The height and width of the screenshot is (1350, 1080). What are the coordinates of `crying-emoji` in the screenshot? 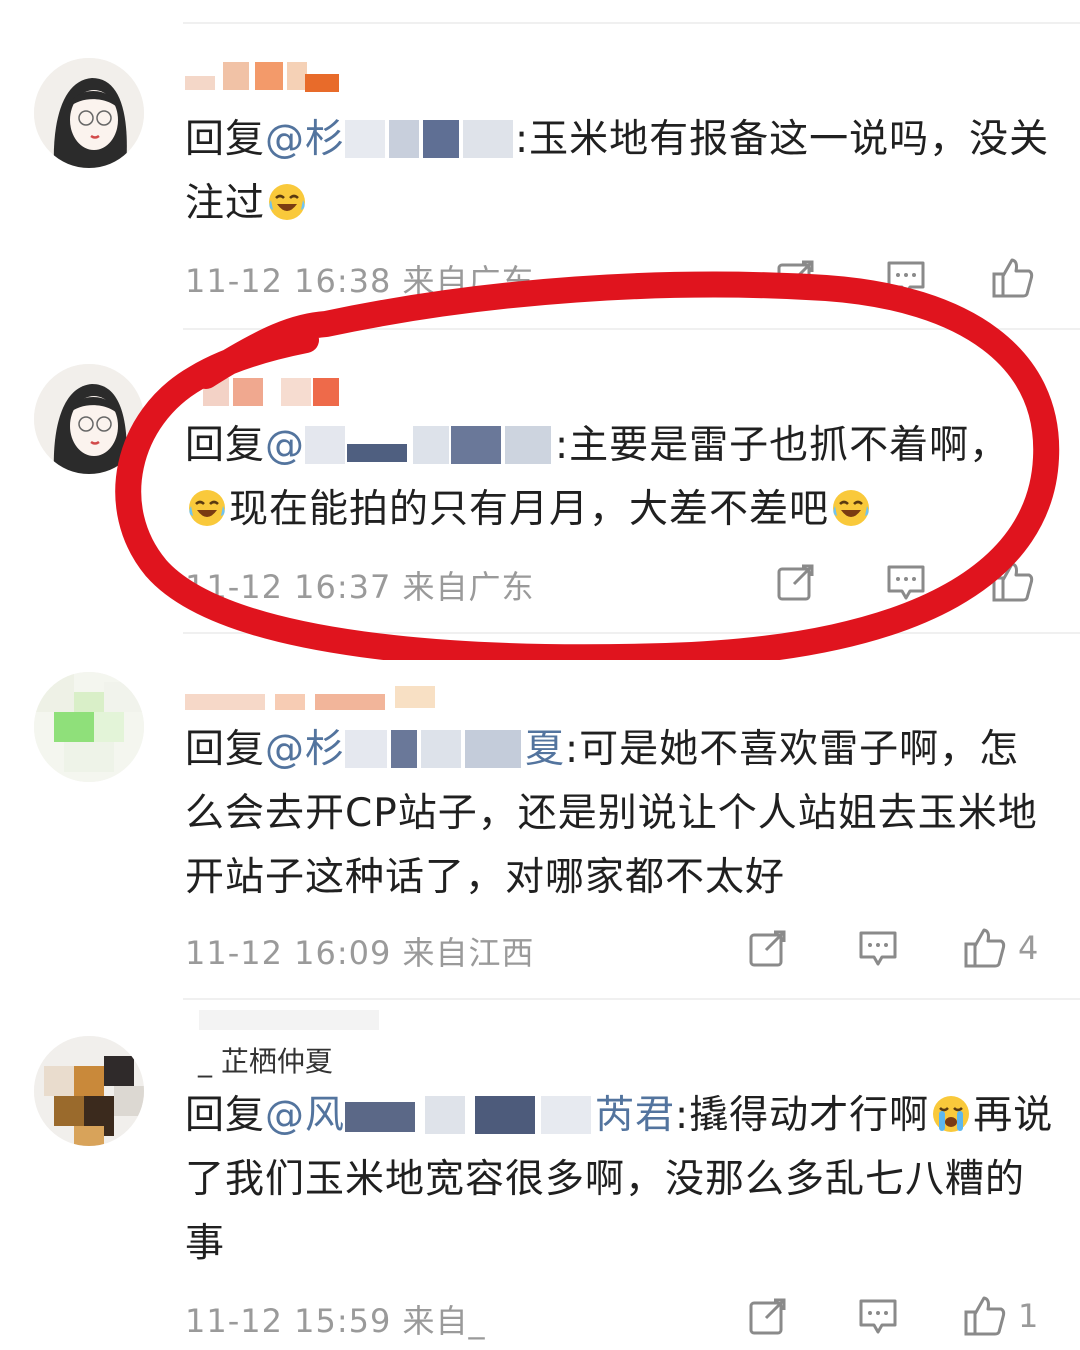 It's located at (951, 1111).